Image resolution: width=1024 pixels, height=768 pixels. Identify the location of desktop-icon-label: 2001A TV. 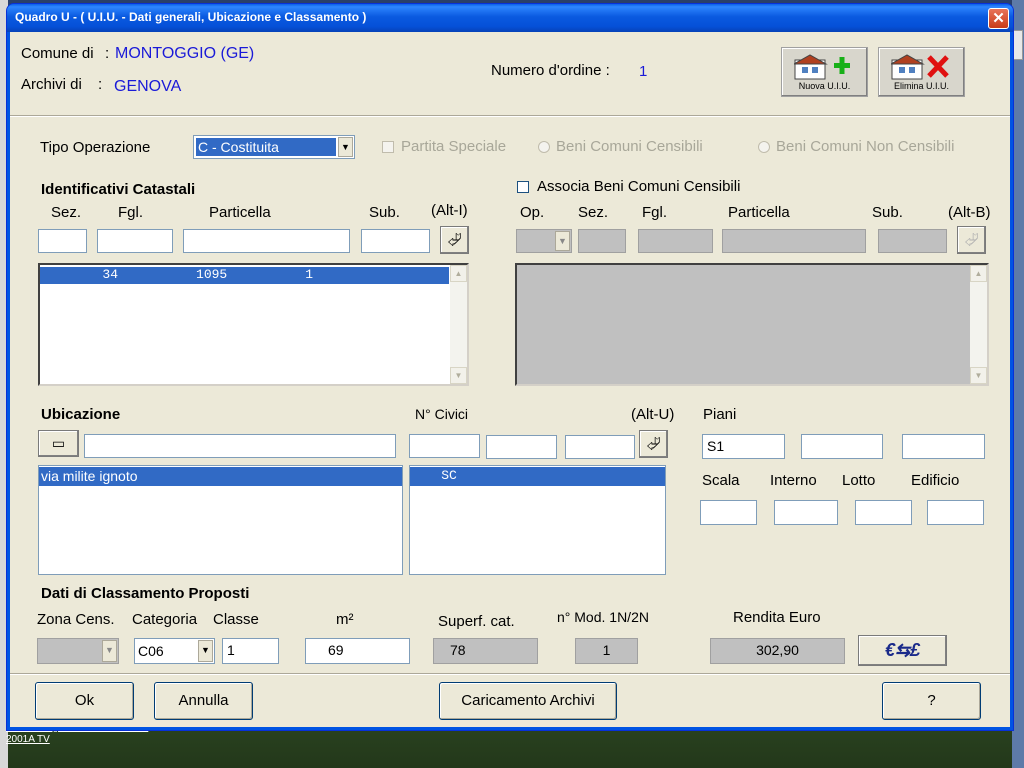
(77, 740).